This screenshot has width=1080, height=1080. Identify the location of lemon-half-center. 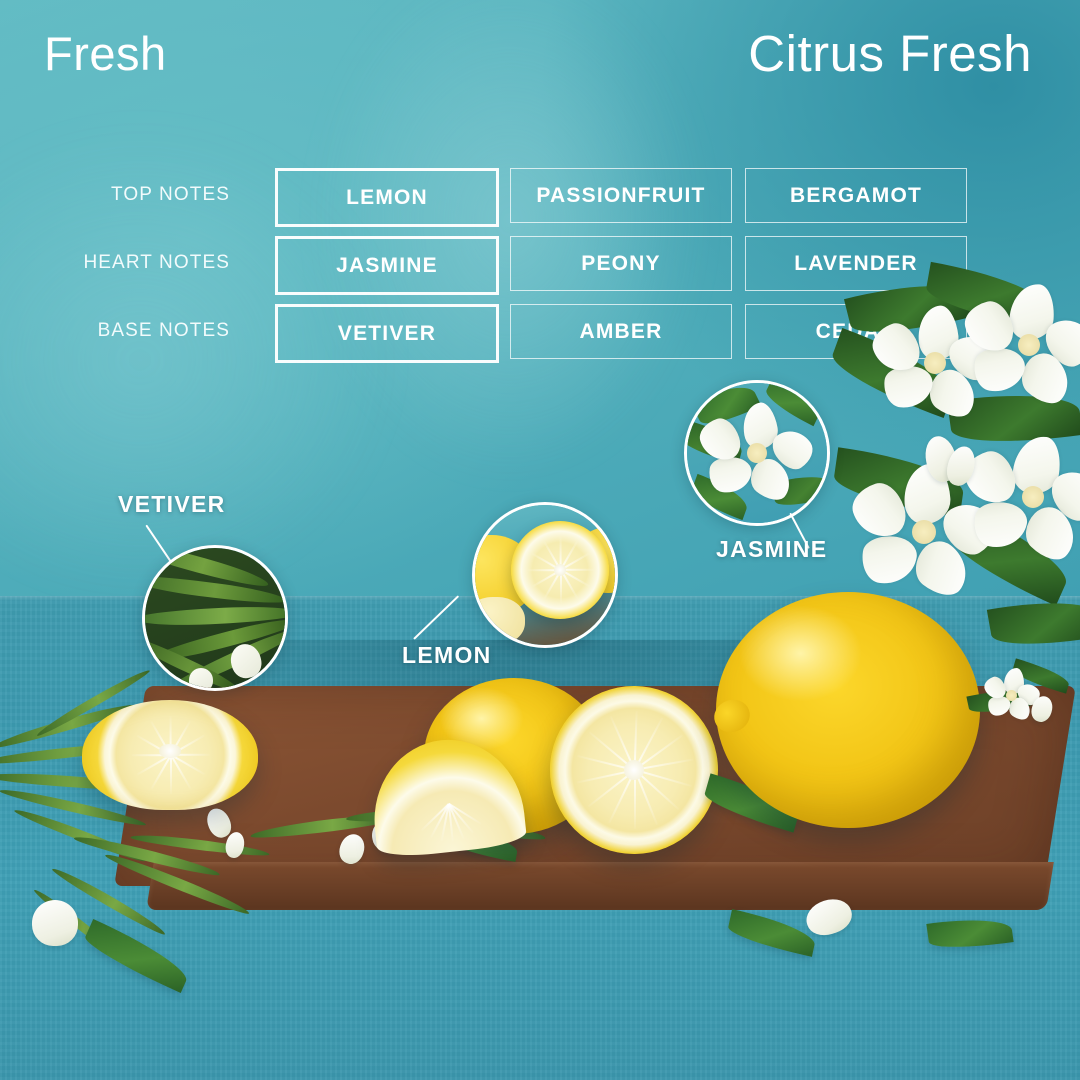
(634, 770).